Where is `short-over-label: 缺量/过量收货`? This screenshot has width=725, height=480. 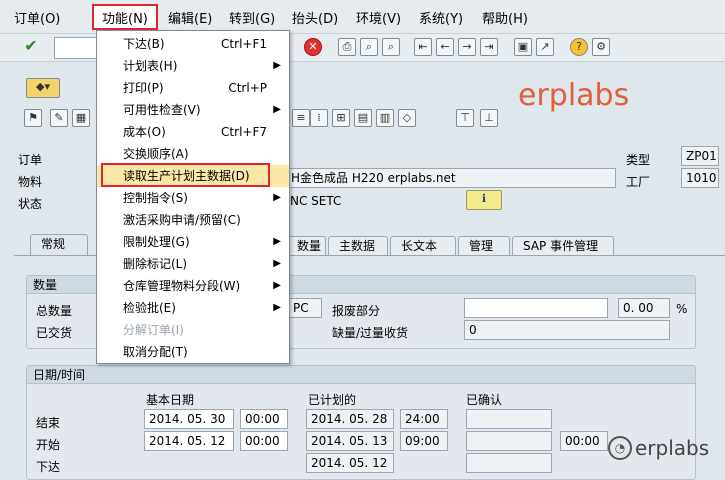
short-over-label: 缺量/过量收货 is located at coordinates (370, 333).